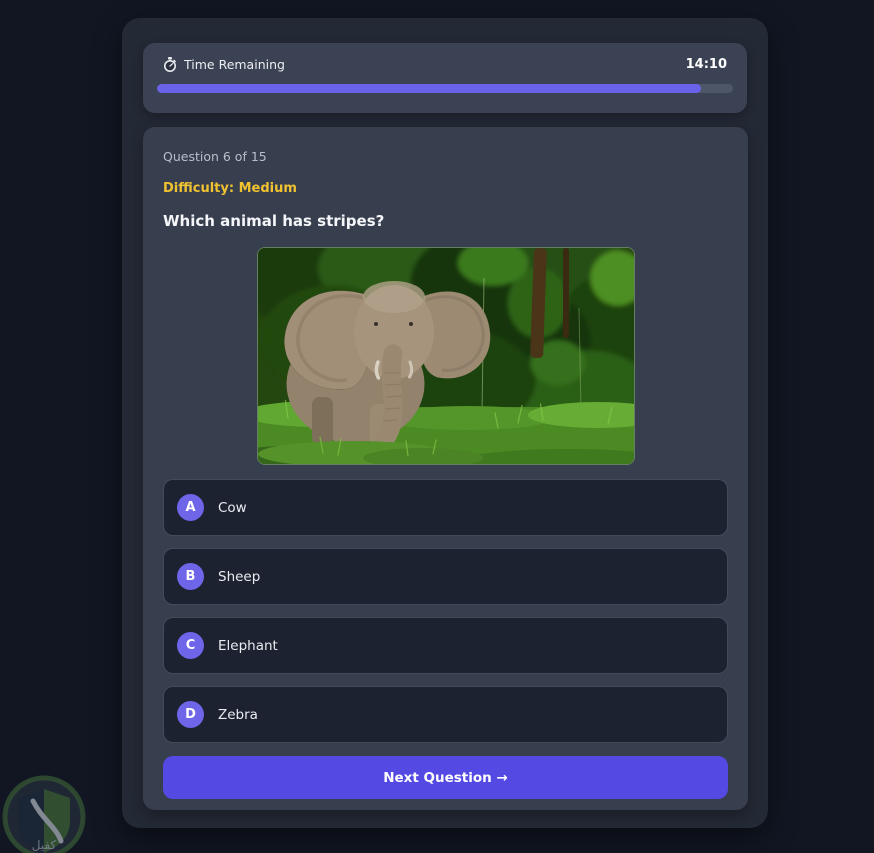  What do you see at coordinates (445, 645) in the screenshot?
I see `option-c: C Elephant` at bounding box center [445, 645].